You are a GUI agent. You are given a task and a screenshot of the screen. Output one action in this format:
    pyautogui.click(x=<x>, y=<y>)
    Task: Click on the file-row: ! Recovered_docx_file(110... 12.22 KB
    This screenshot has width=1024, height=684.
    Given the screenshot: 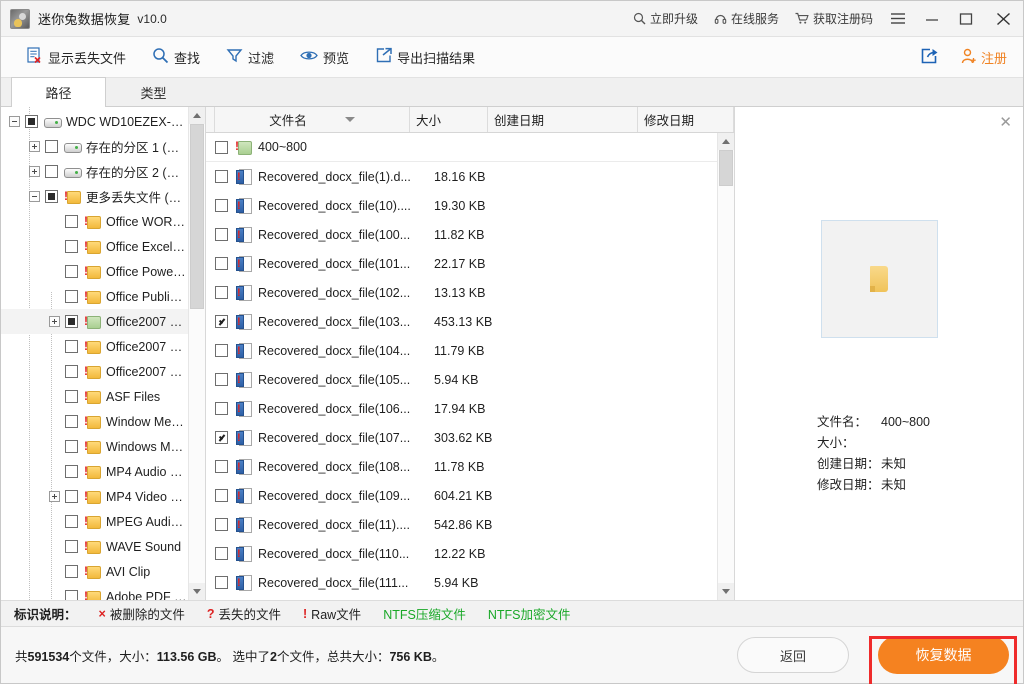 What is the action you would take?
    pyautogui.click(x=461, y=553)
    